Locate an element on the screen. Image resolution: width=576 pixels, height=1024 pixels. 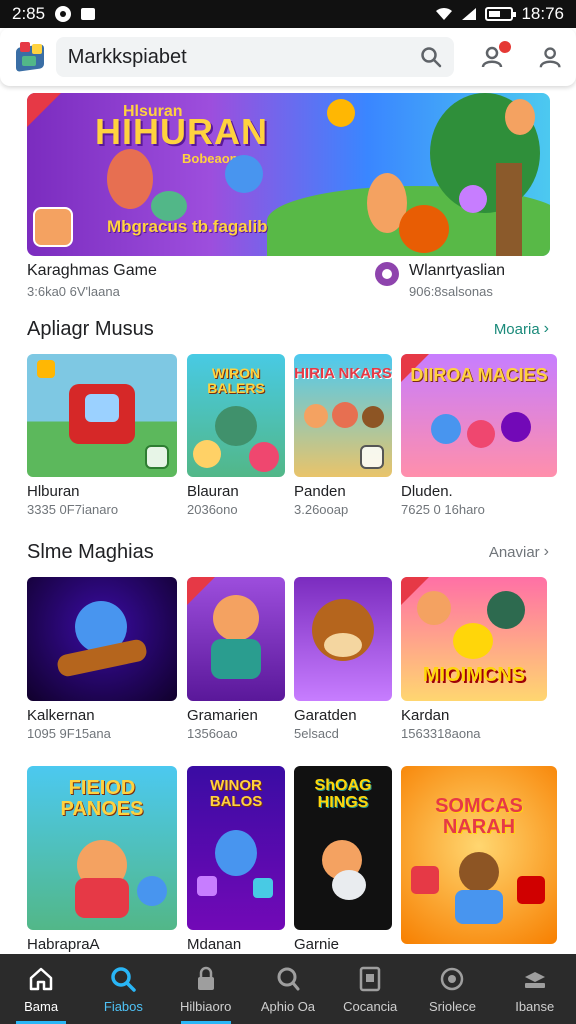
app-card: FIEIOD PANOES HabrapraA is located at coordinates (102, 859).